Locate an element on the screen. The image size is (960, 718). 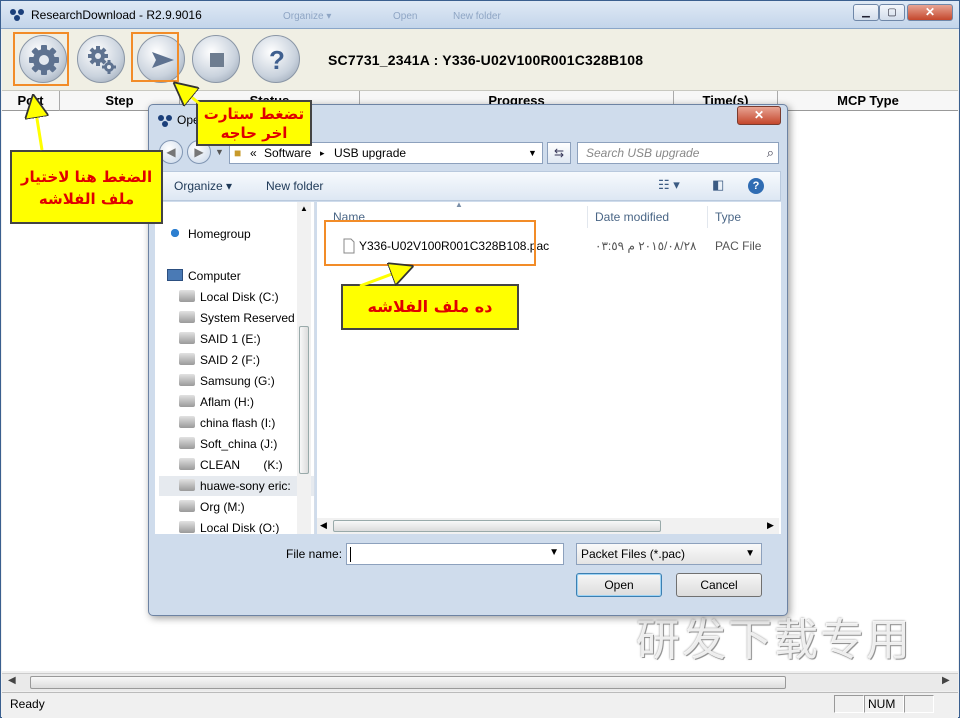
arrow-to-start-button is located at coordinates (189, 95).